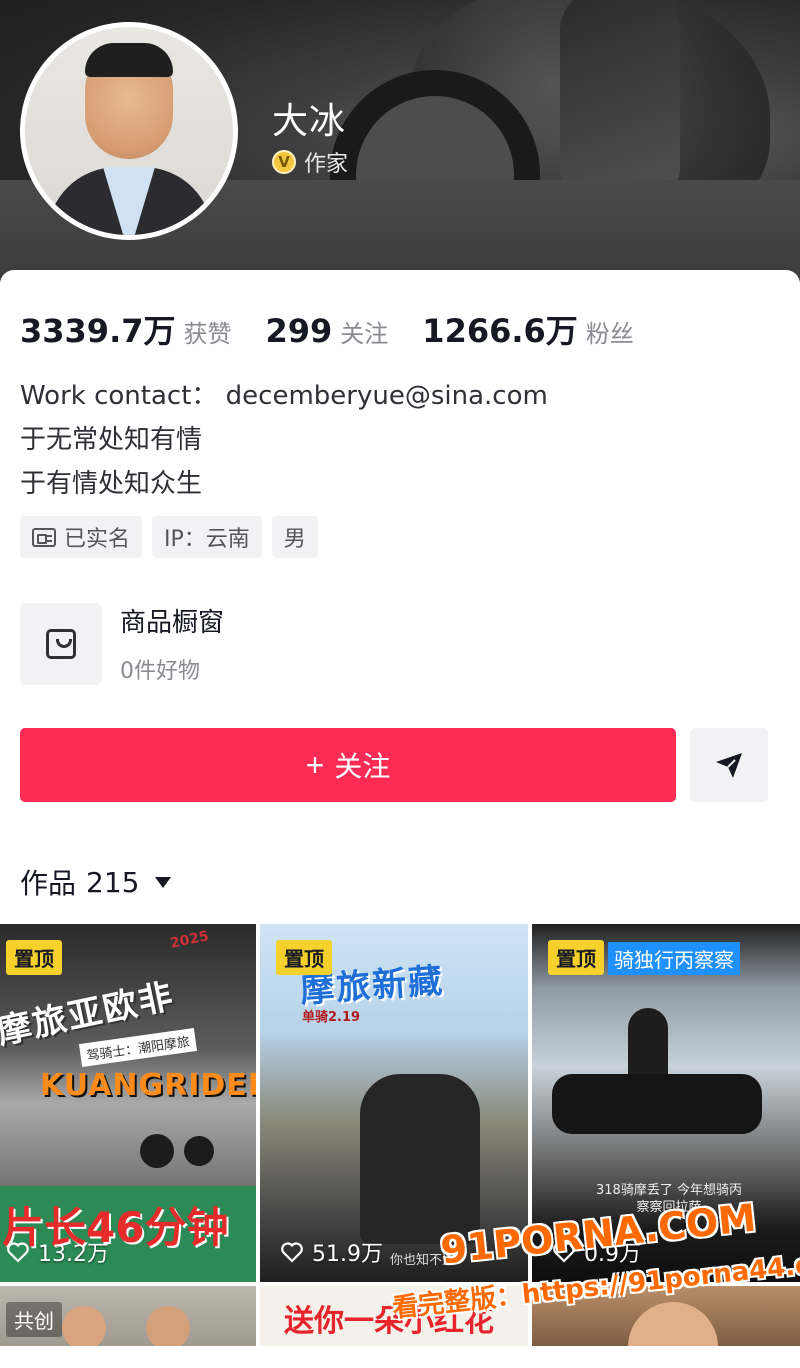 The width and height of the screenshot is (800, 1368). I want to click on bio-line: 于无常处知有情, so click(111, 440).